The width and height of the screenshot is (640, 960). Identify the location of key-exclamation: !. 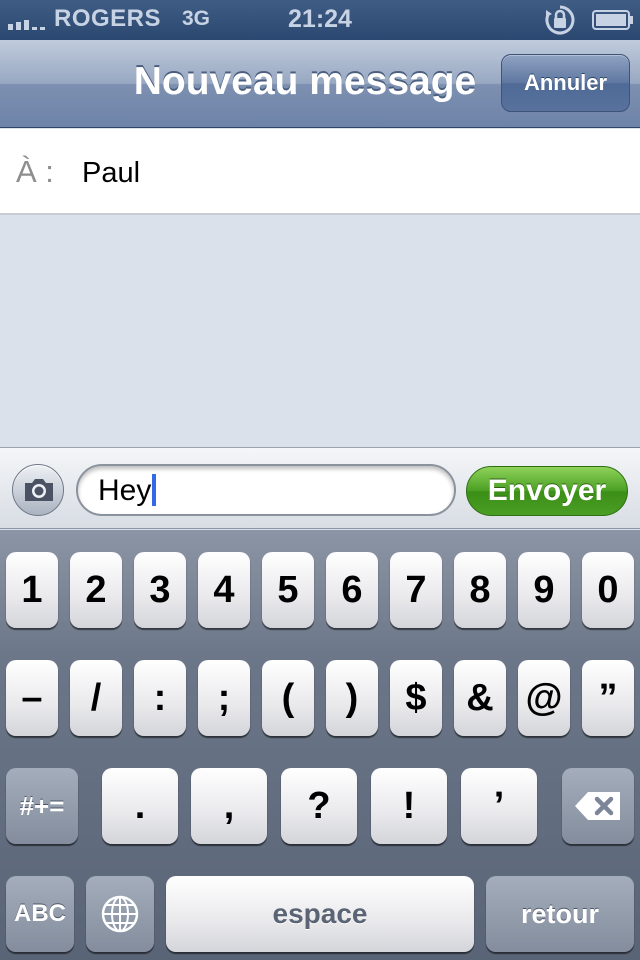
(409, 806).